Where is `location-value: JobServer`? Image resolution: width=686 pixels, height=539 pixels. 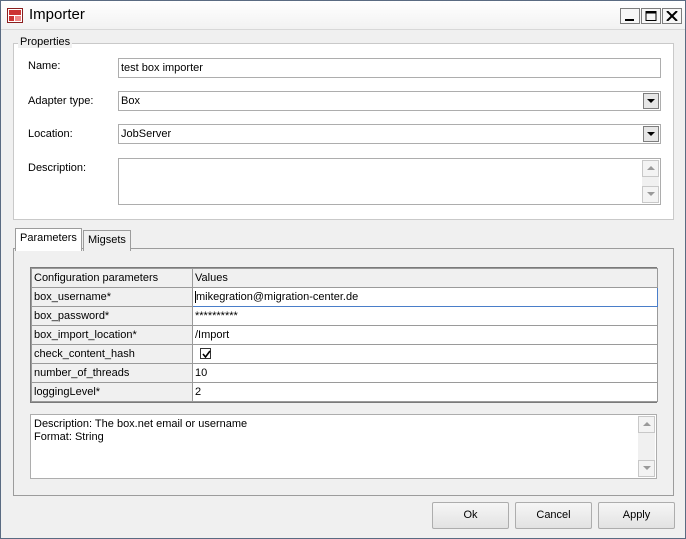
location-value: JobServer is located at coordinates (146, 134).